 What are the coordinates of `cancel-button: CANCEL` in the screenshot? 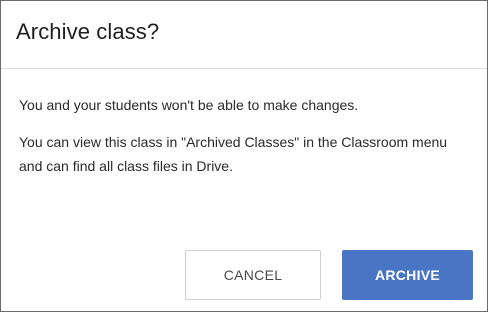 It's located at (253, 275).